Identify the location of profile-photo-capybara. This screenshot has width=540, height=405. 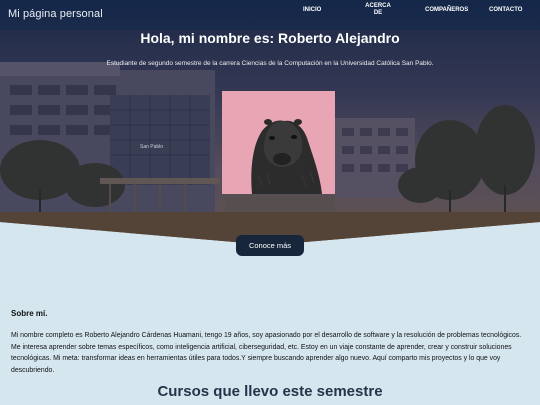
(278, 142).